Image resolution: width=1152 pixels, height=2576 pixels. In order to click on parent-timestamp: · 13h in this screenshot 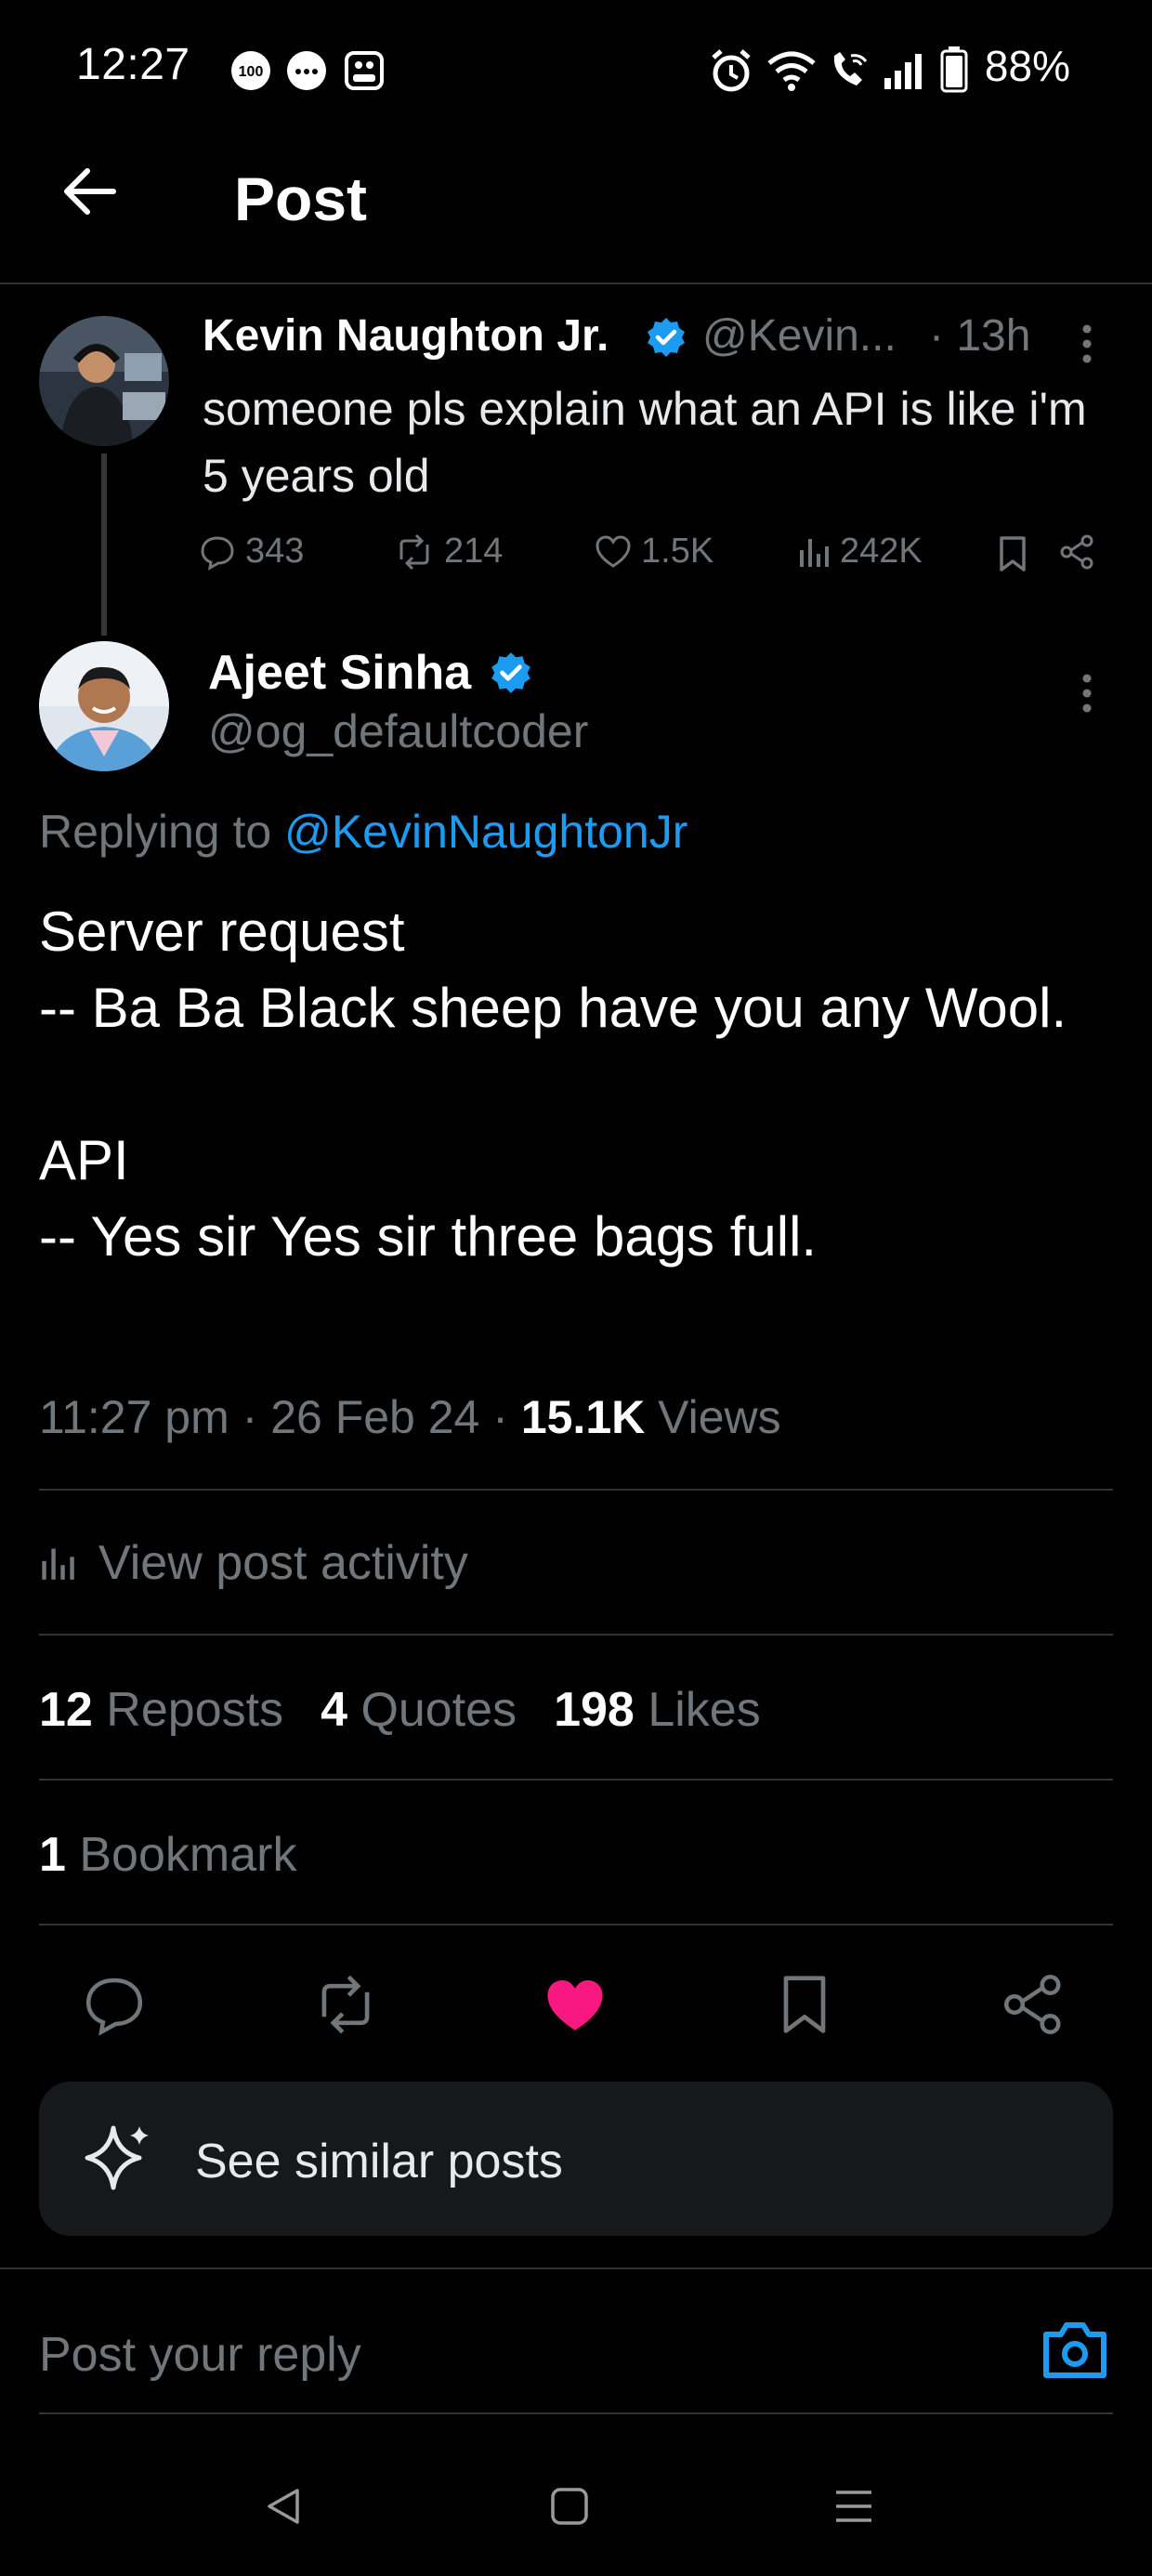, I will do `click(980, 336)`.